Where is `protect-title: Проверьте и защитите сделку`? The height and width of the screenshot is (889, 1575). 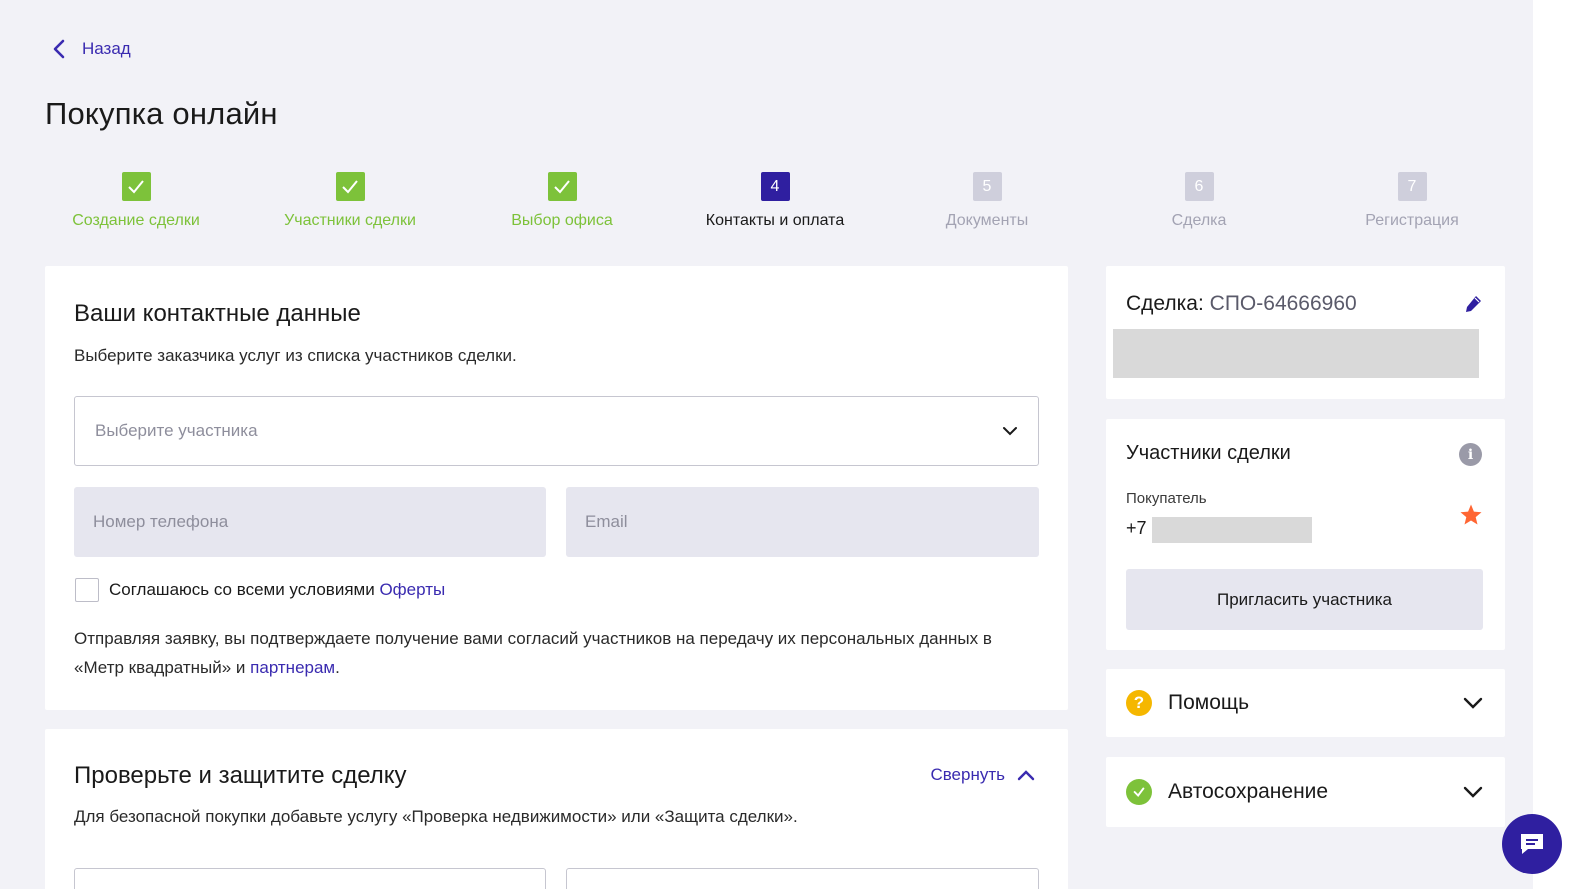
protect-title: Проверьте и защитите сделку is located at coordinates (240, 775).